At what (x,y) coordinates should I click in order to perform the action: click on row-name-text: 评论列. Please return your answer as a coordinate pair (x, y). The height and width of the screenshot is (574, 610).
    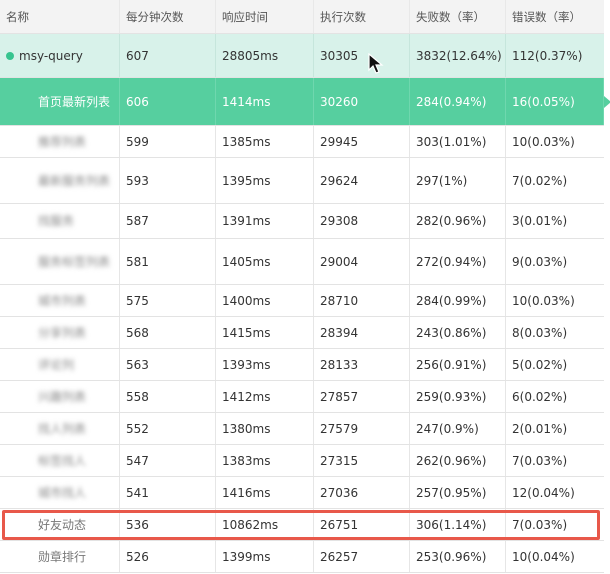
    Looking at the image, I should click on (56, 364).